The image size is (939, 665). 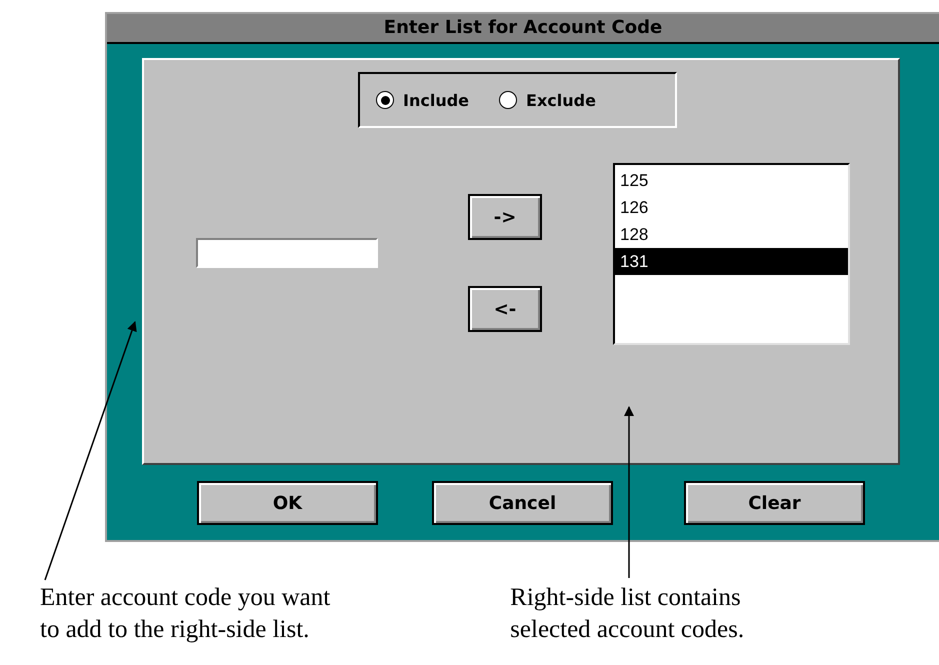 What do you see at coordinates (731, 207) in the screenshot?
I see `list-item: 126` at bounding box center [731, 207].